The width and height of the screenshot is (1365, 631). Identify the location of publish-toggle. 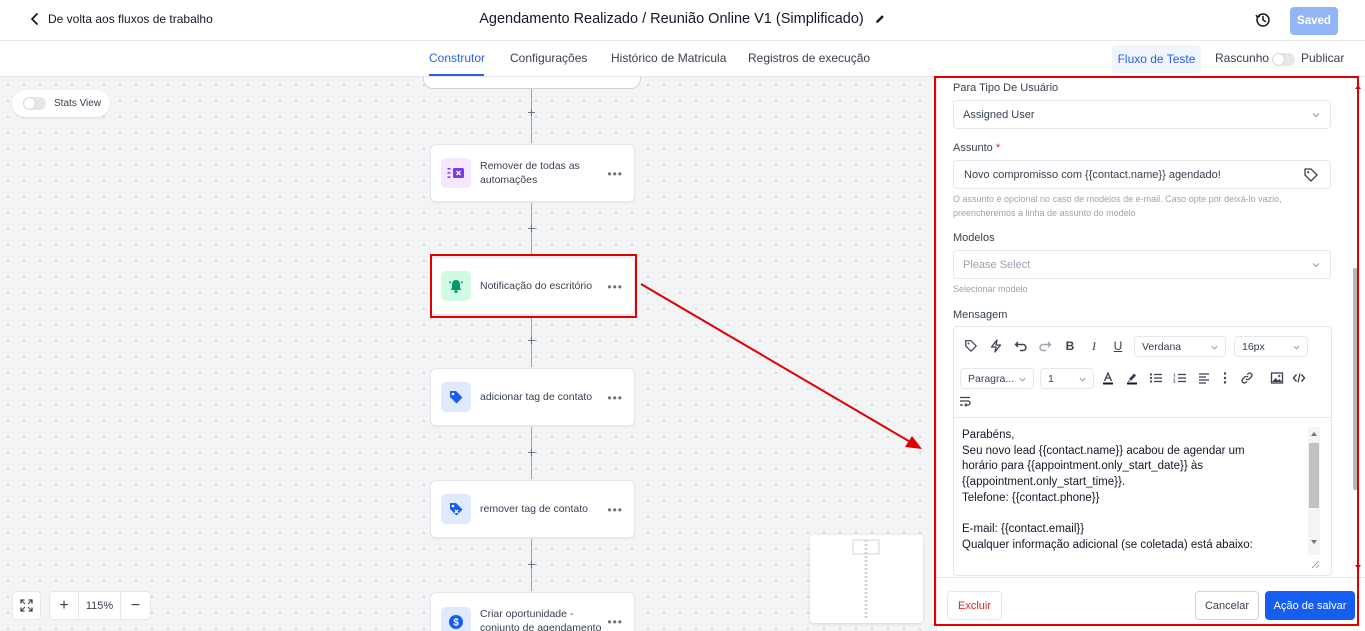
(1283, 59).